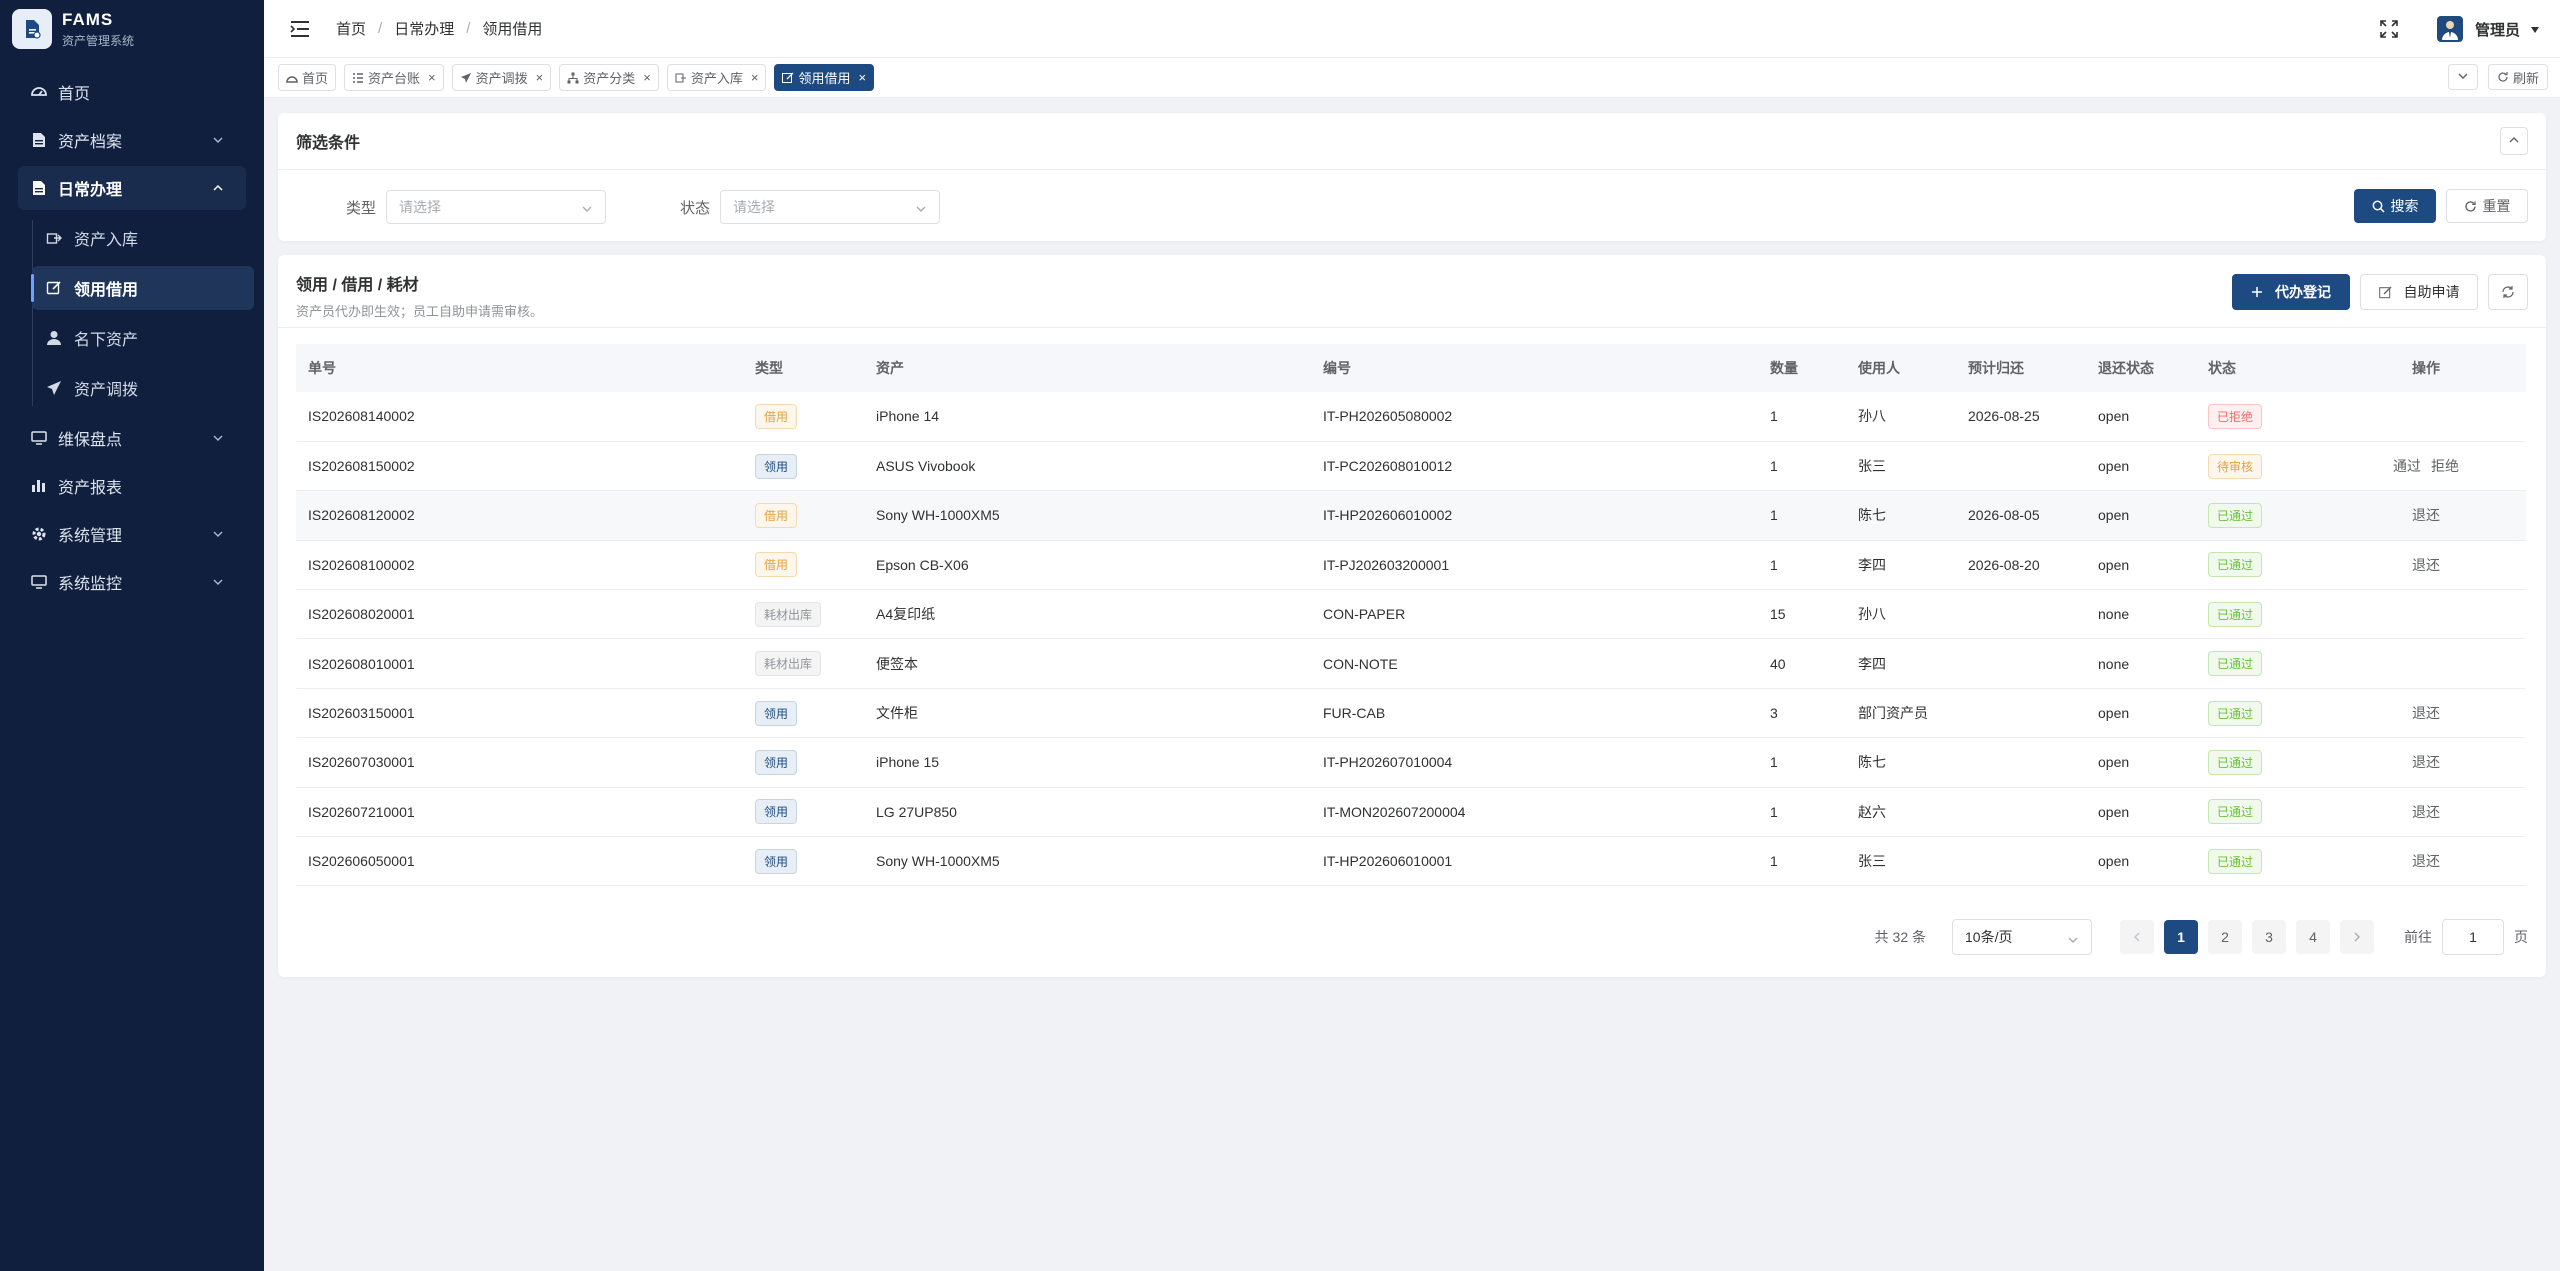 The width and height of the screenshot is (2560, 1271). I want to click on tab-asset-category: 资产分类 ×, so click(609, 77).